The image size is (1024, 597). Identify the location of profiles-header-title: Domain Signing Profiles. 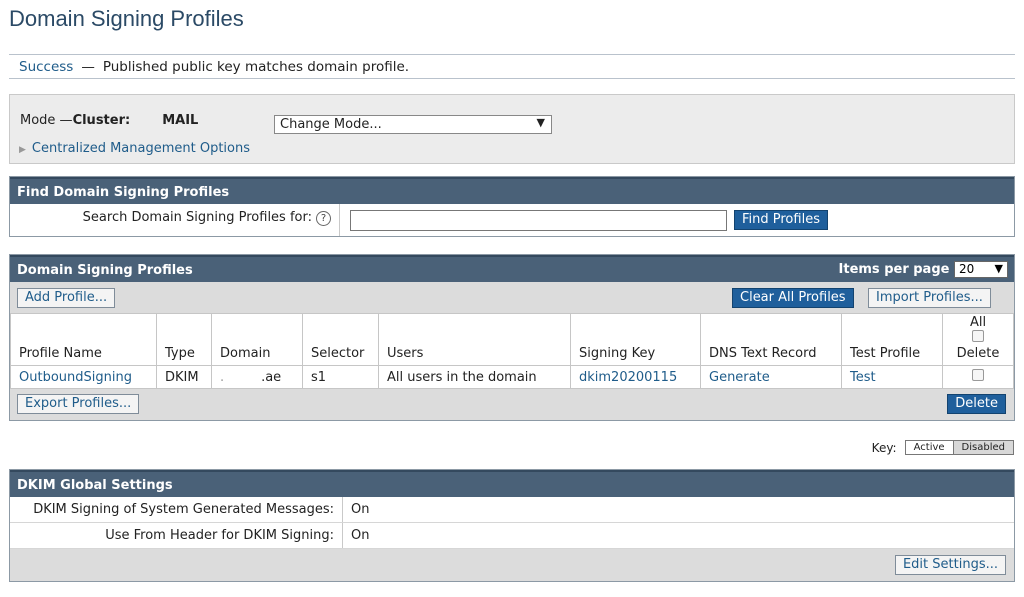
(105, 270).